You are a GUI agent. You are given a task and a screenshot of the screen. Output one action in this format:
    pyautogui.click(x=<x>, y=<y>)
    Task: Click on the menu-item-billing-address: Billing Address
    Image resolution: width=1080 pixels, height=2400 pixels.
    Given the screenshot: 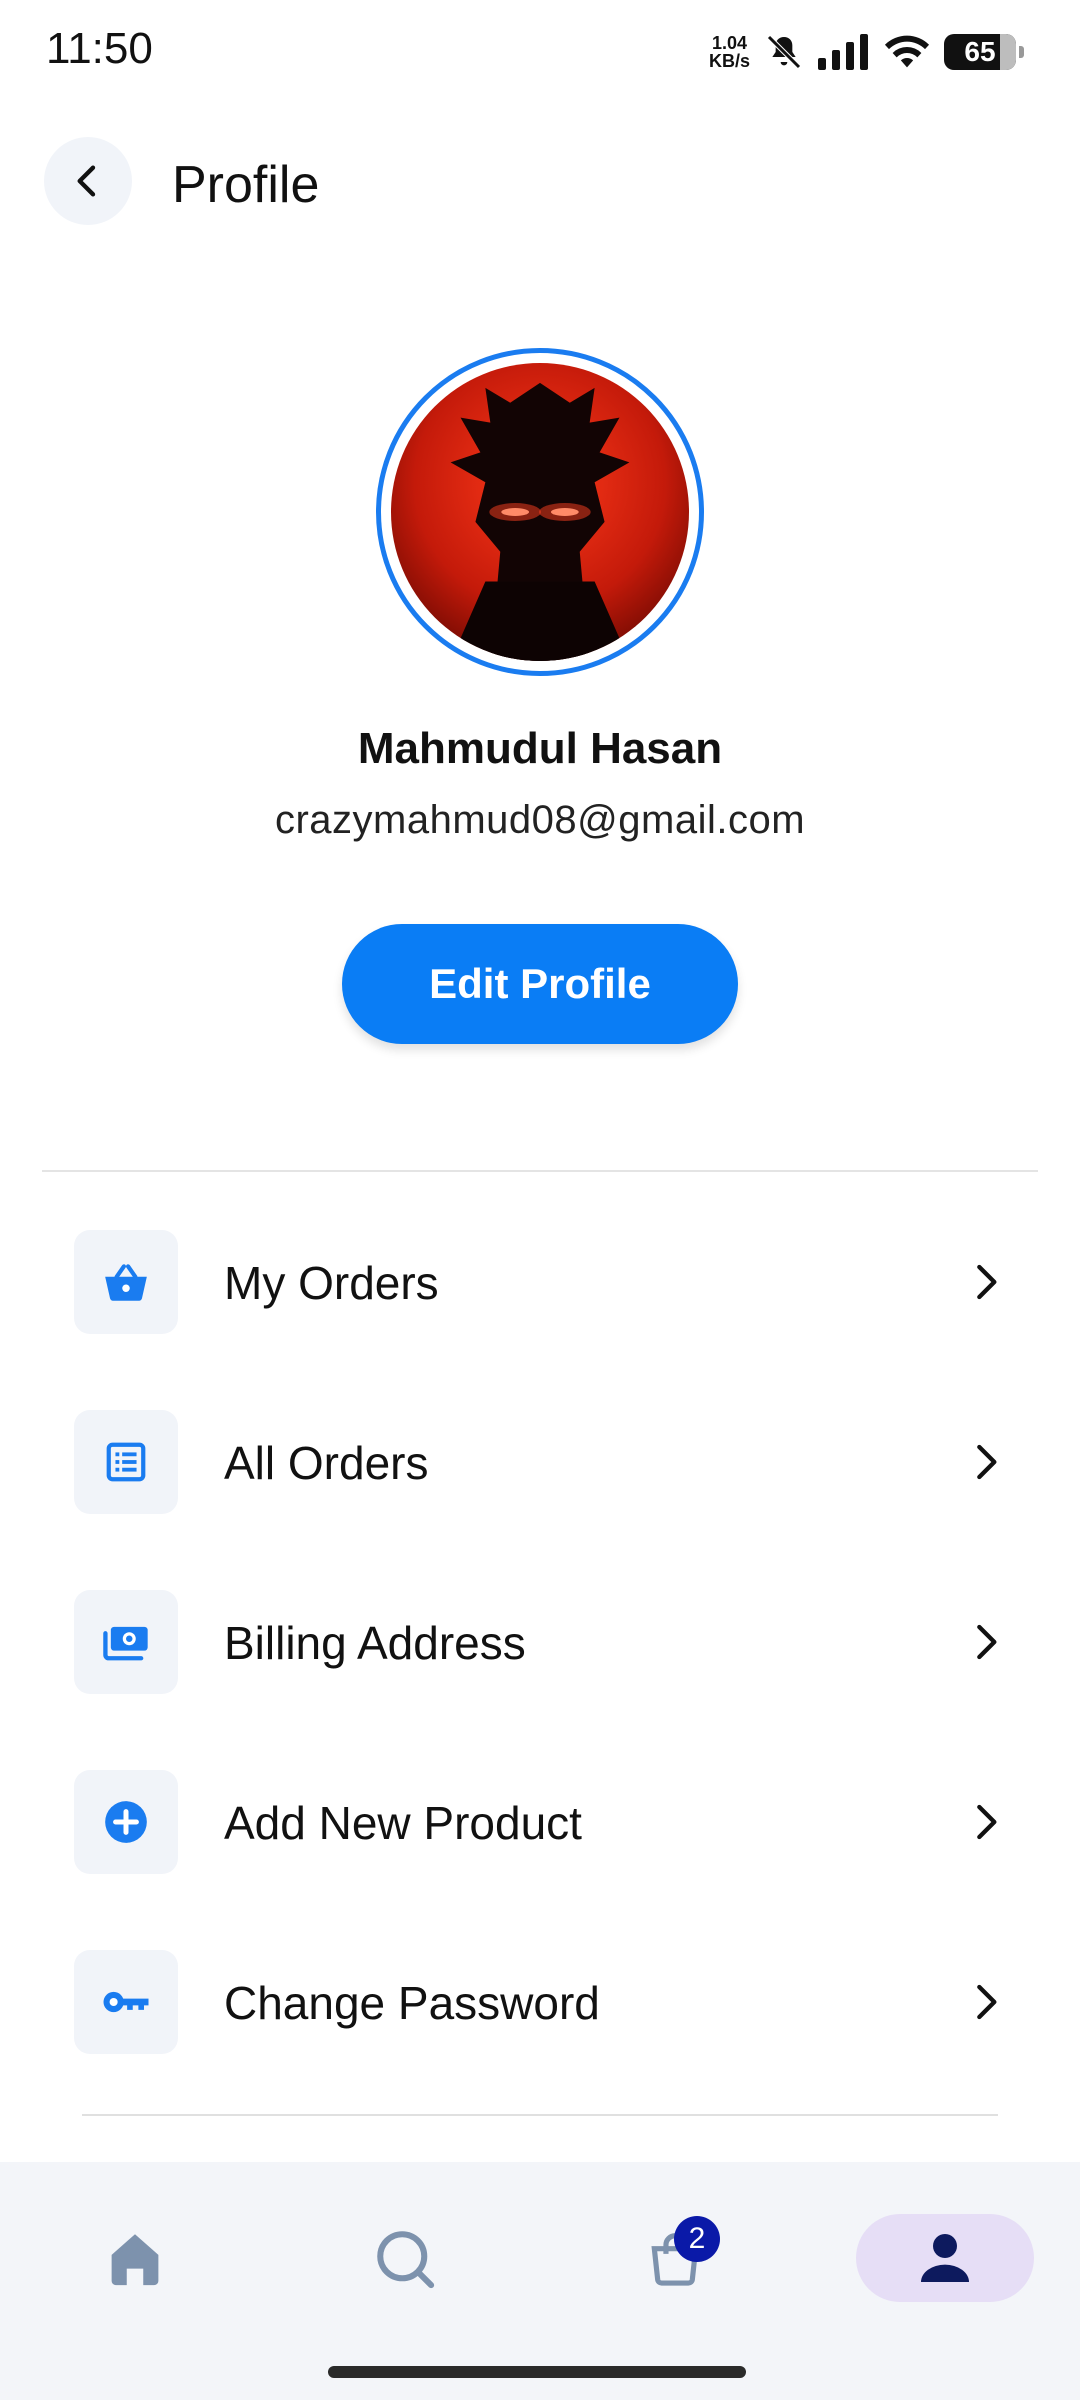 What is the action you would take?
    pyautogui.click(x=540, y=1642)
    